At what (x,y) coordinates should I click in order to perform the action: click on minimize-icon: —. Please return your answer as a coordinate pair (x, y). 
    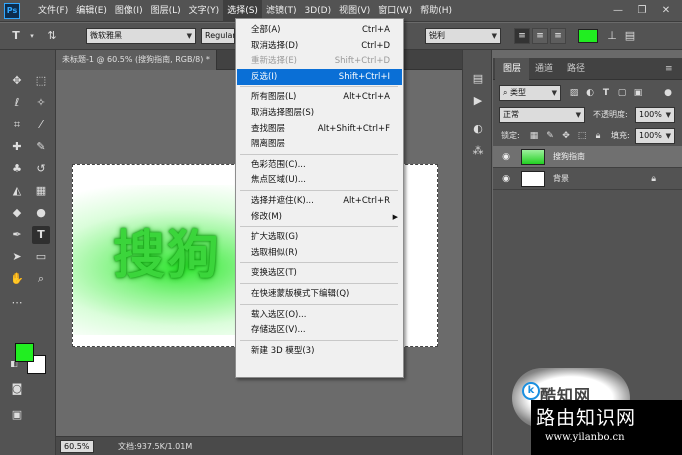
    Looking at the image, I should click on (618, 11).